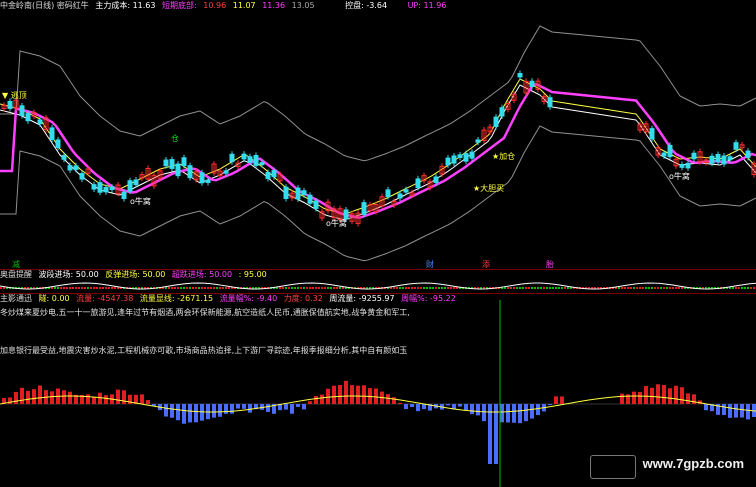 The height and width of the screenshot is (487, 756). Describe the element at coordinates (303, 5) in the screenshot. I see `value-4: 13.05` at that location.